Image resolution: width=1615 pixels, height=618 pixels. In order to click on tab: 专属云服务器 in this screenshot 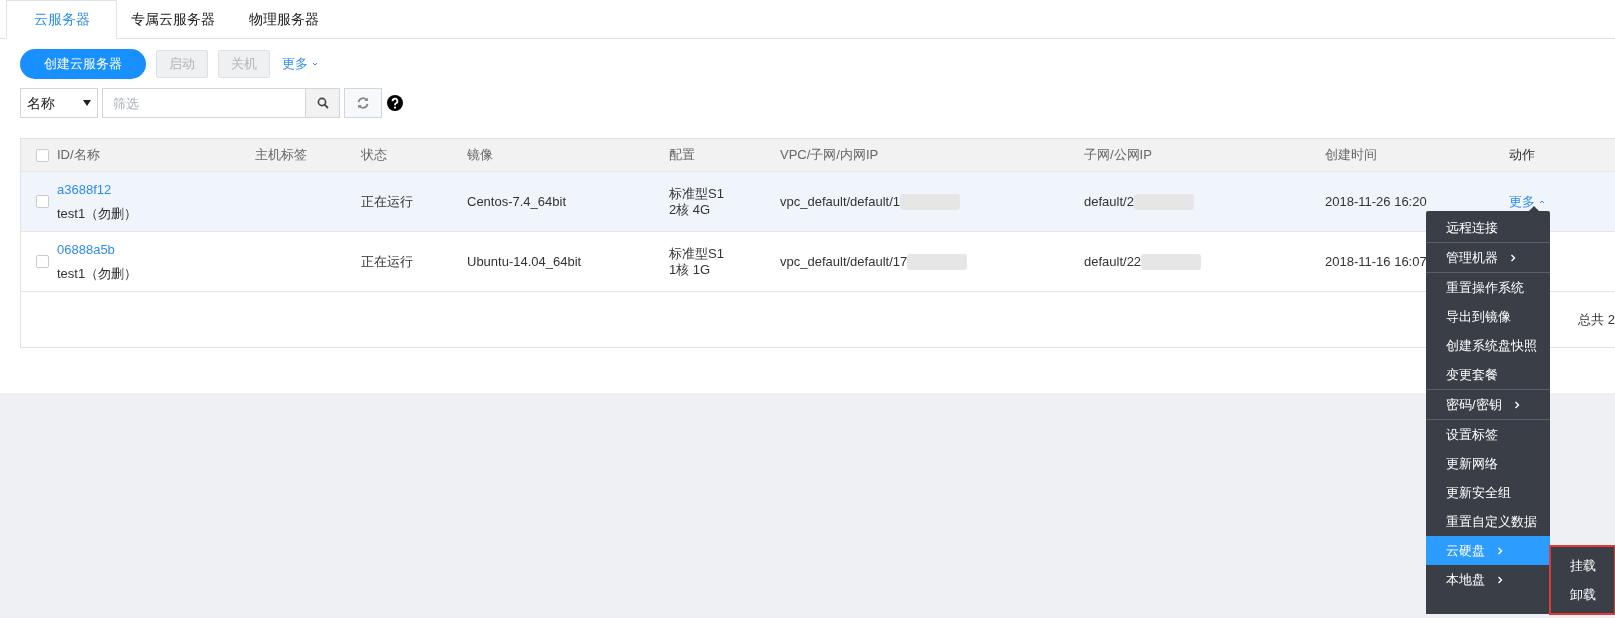, I will do `click(172, 19)`.